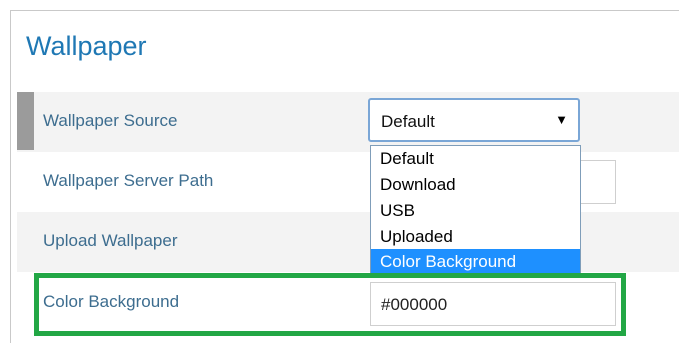 The height and width of the screenshot is (343, 679). What do you see at coordinates (86, 46) in the screenshot?
I see `section-title: Wallpaper` at bounding box center [86, 46].